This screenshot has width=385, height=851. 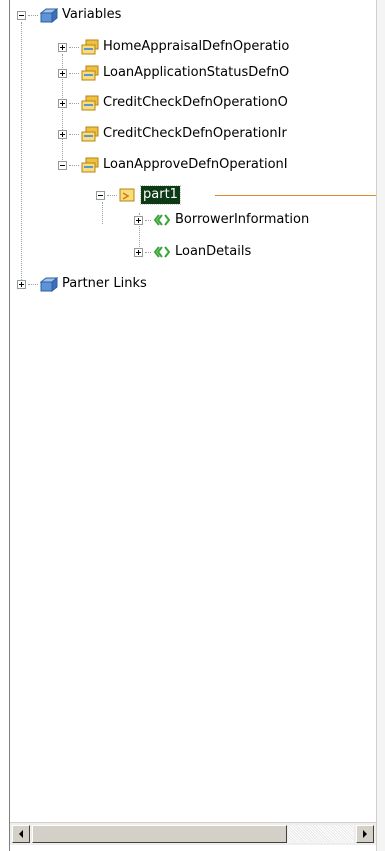 I want to click on tree-node-variables: Variables, so click(x=69, y=15).